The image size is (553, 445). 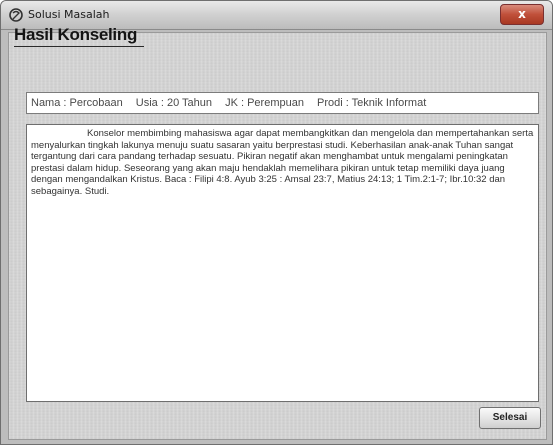 What do you see at coordinates (510, 418) in the screenshot?
I see `finish-button: Selesai` at bounding box center [510, 418].